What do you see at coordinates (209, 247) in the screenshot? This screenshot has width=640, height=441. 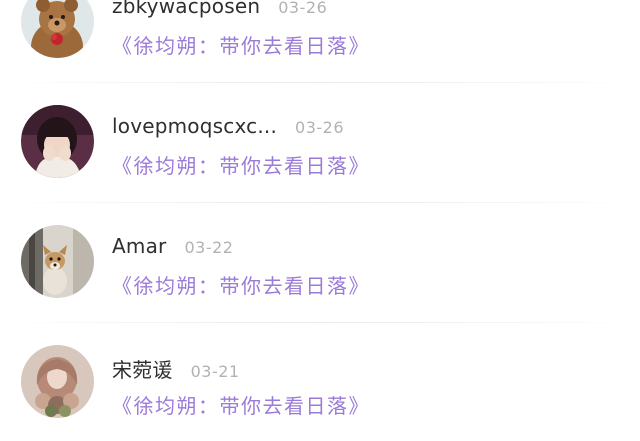 I see `comment-date: 03-22` at bounding box center [209, 247].